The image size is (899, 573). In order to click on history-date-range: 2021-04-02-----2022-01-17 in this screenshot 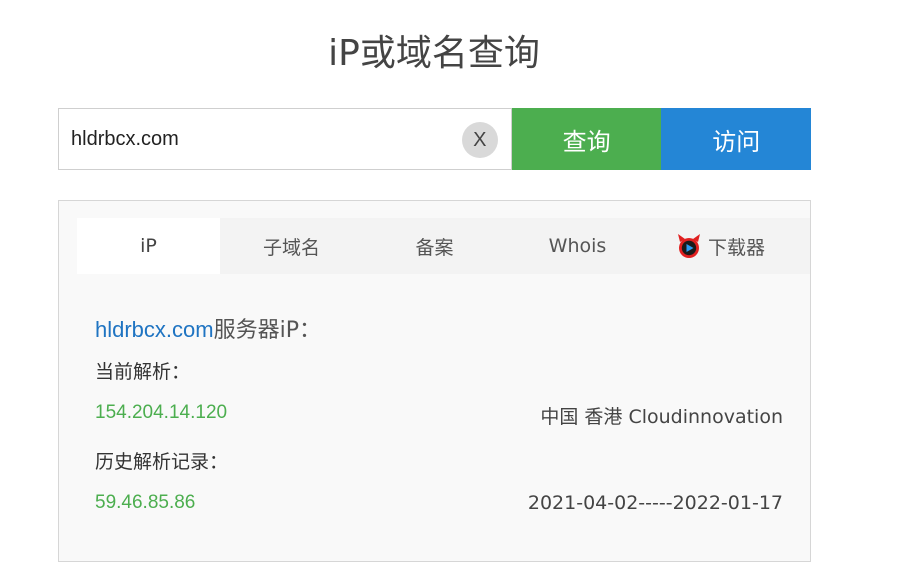, I will do `click(655, 503)`.